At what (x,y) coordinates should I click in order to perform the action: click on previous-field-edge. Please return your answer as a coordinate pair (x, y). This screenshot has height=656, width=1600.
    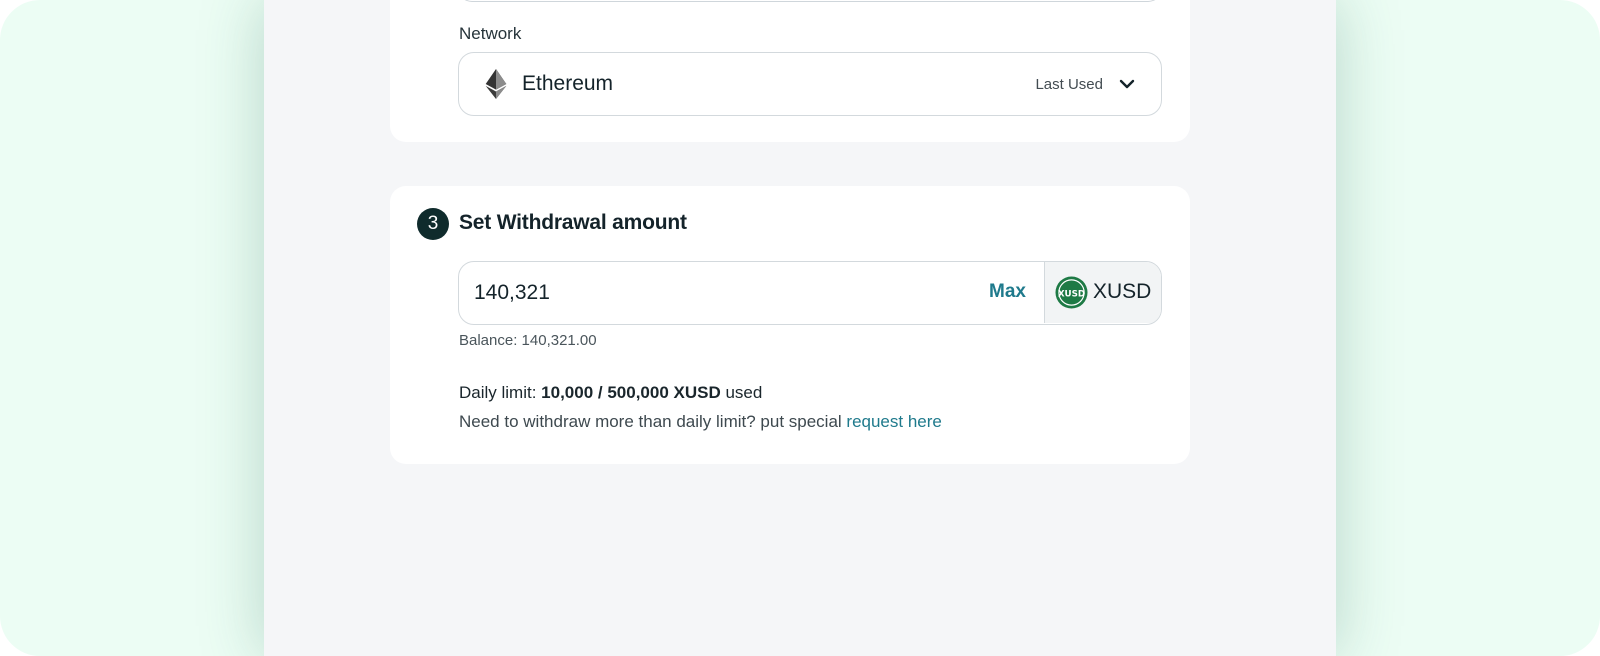
    Looking at the image, I should click on (810, 1).